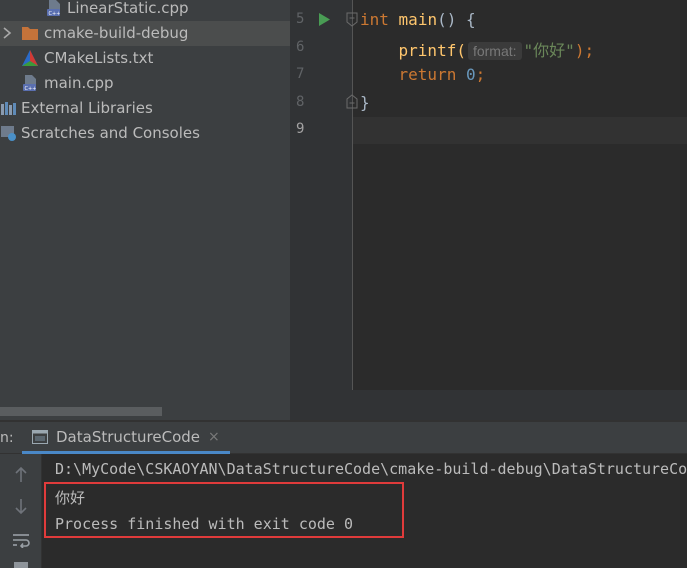 The image size is (687, 568). Describe the element at coordinates (300, 129) in the screenshot. I see `line-number-current: 9` at that location.